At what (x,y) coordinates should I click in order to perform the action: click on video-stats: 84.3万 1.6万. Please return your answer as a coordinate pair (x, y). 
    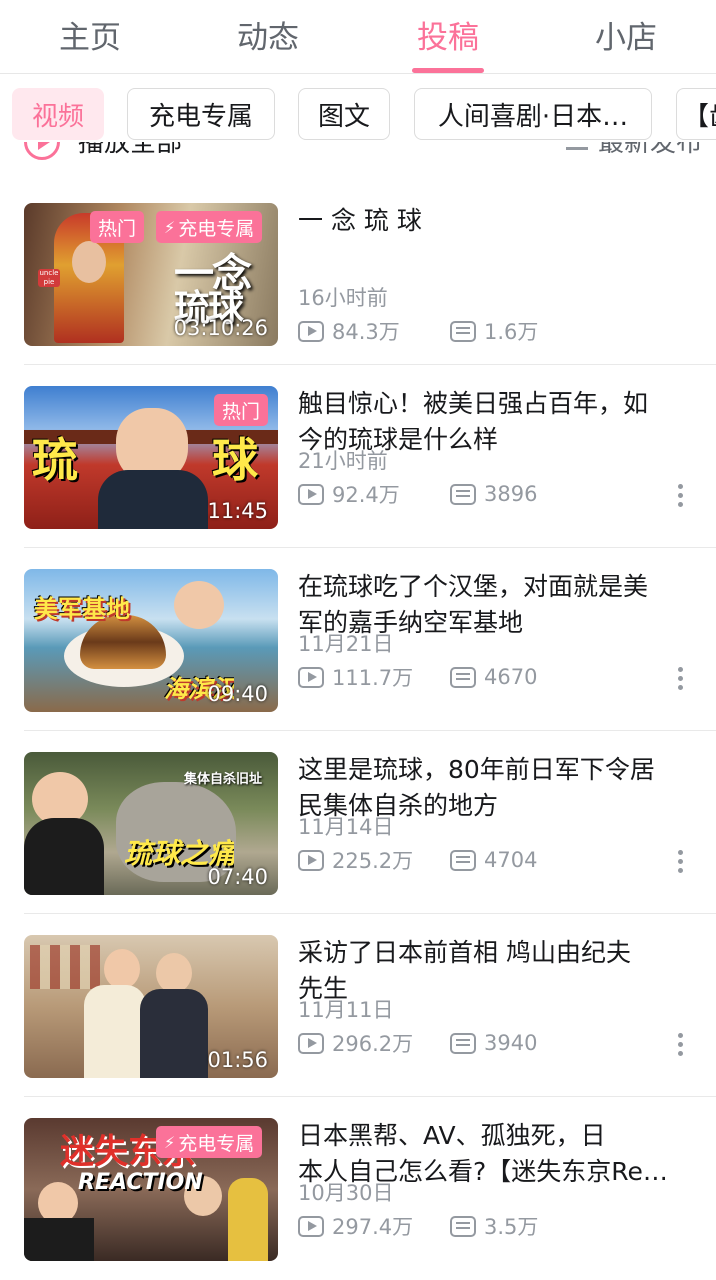
    Looking at the image, I should click on (418, 331).